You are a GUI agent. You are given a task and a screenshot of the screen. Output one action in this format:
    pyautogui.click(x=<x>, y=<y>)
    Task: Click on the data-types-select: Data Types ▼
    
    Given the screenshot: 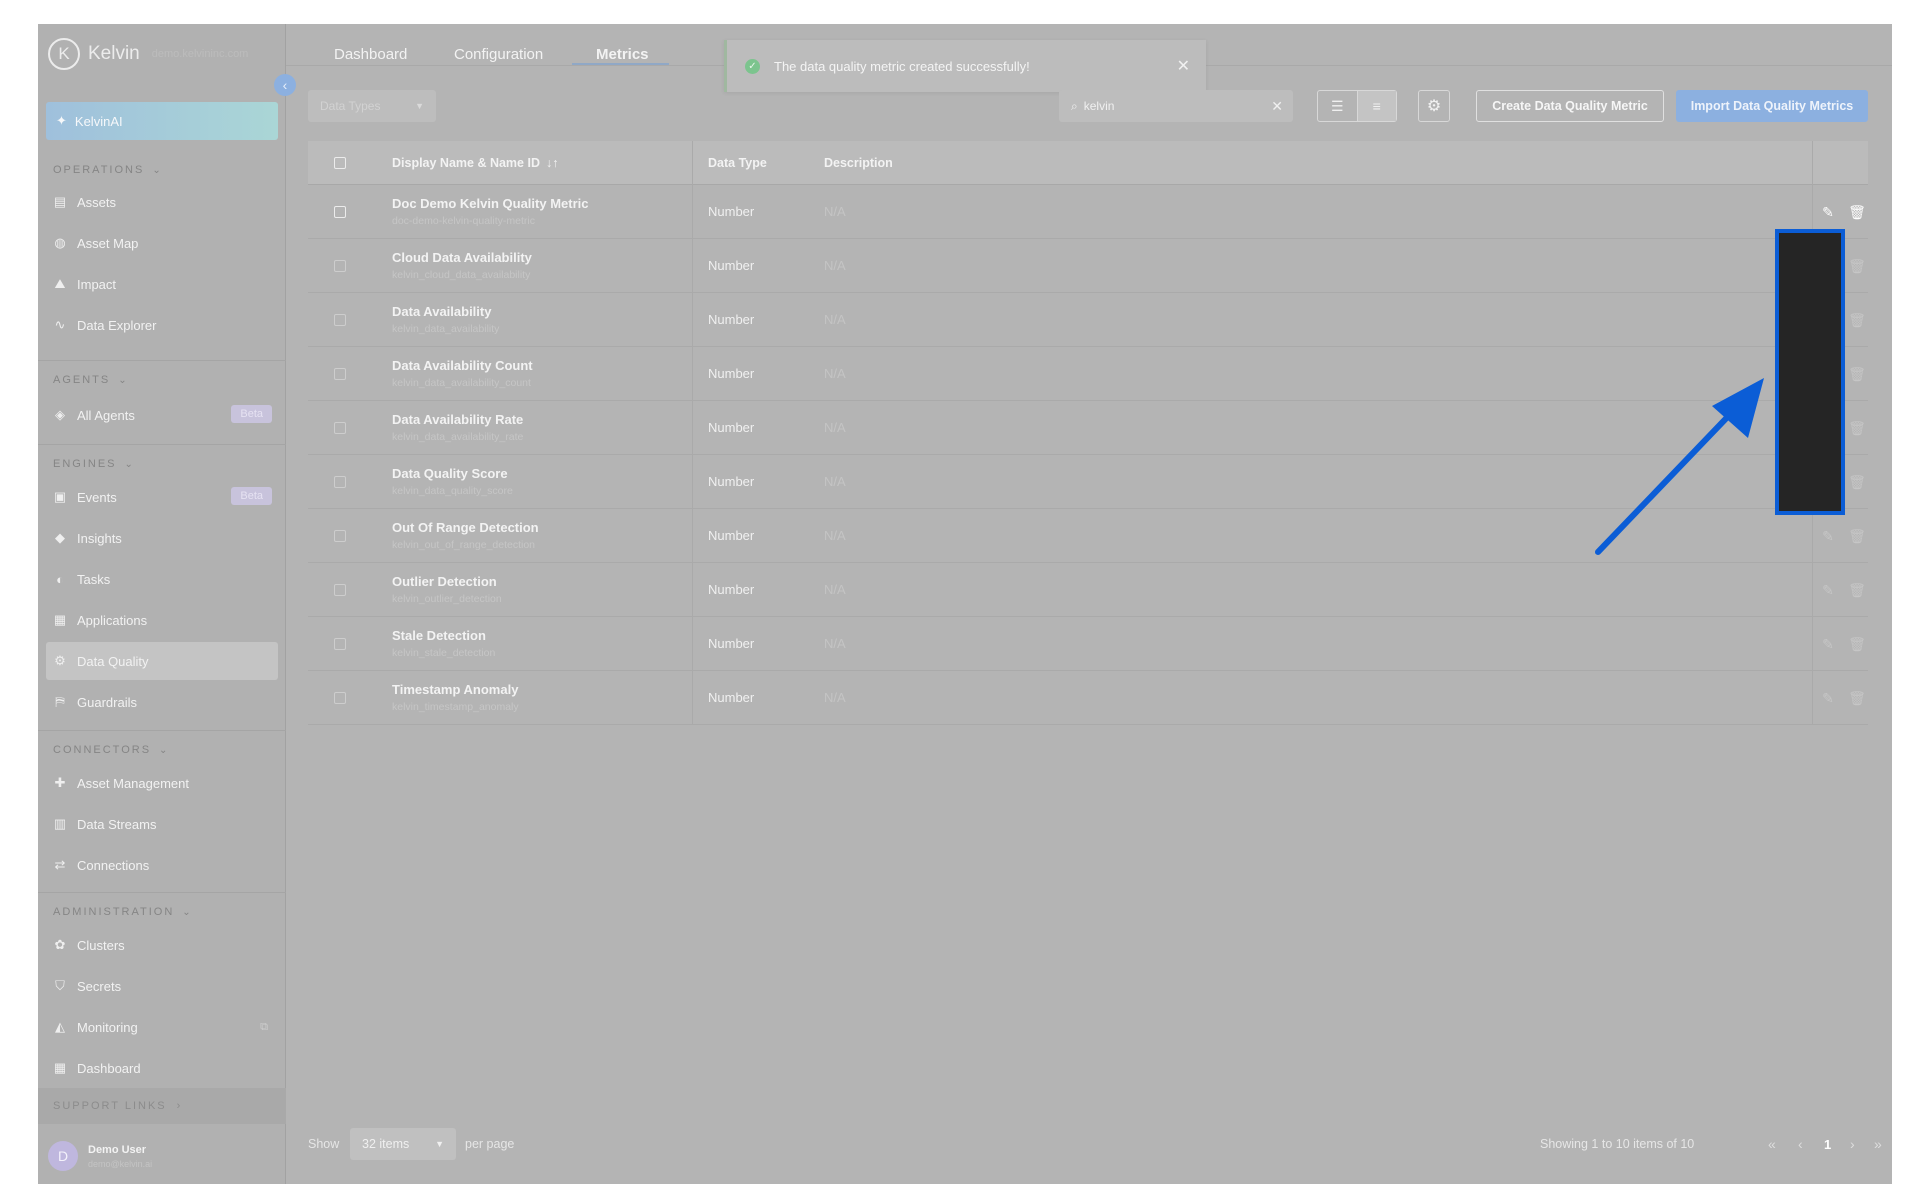 What is the action you would take?
    pyautogui.click(x=372, y=106)
    